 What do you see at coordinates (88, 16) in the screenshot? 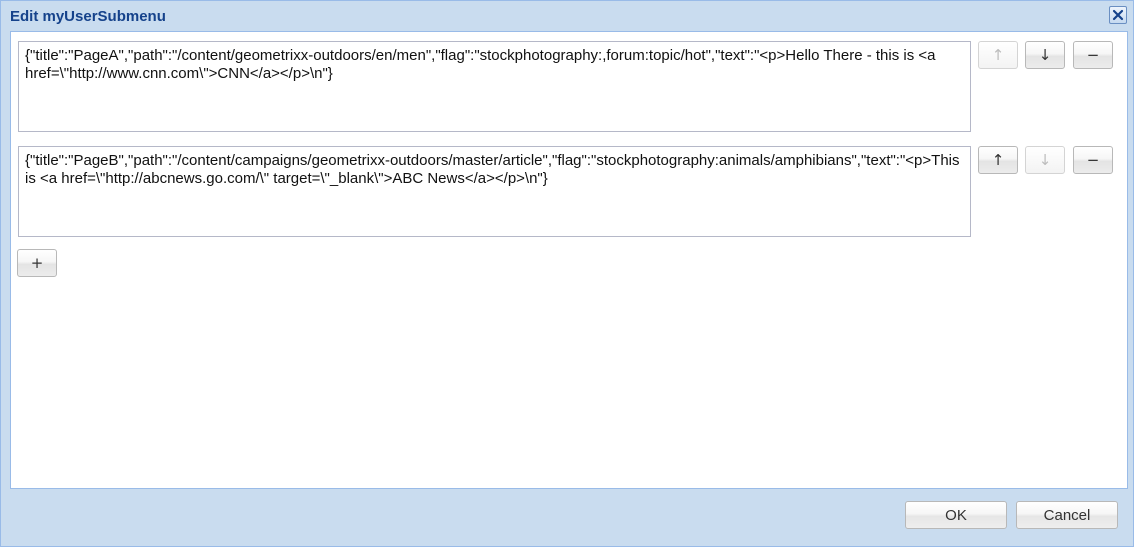
I see `dialog-title: Edit myUserSubmenu` at bounding box center [88, 16].